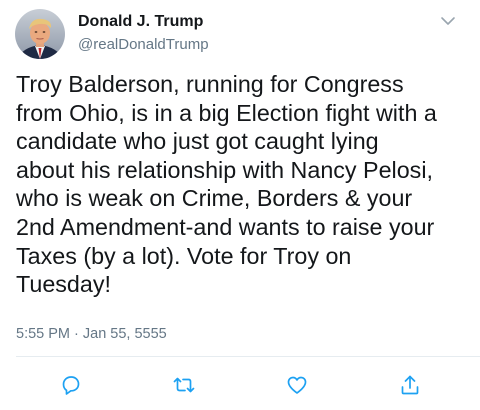 The height and width of the screenshot is (410, 480). What do you see at coordinates (248, 356) in the screenshot?
I see `divider` at bounding box center [248, 356].